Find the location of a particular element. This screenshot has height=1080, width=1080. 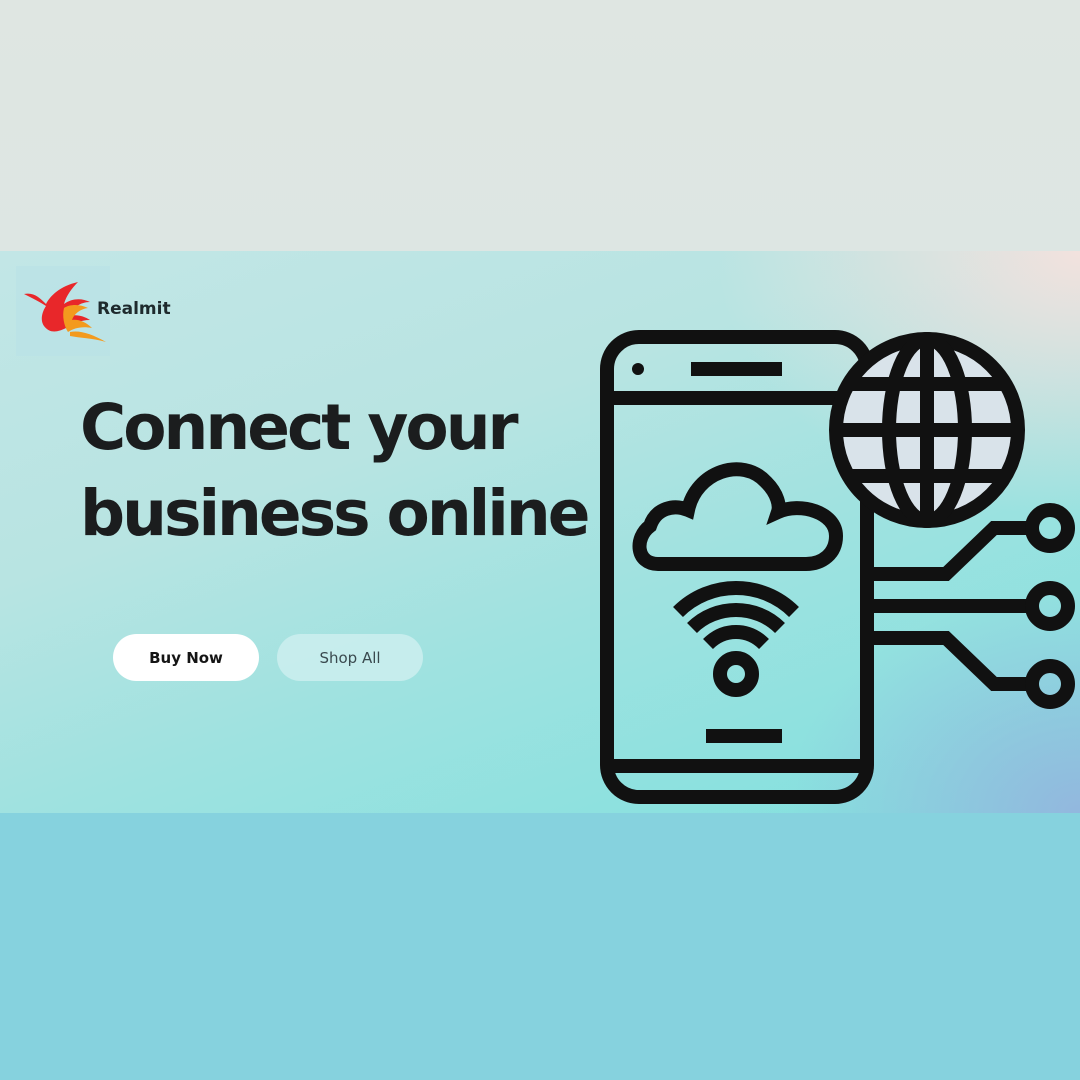

wifi-icon is located at coordinates (736, 639).